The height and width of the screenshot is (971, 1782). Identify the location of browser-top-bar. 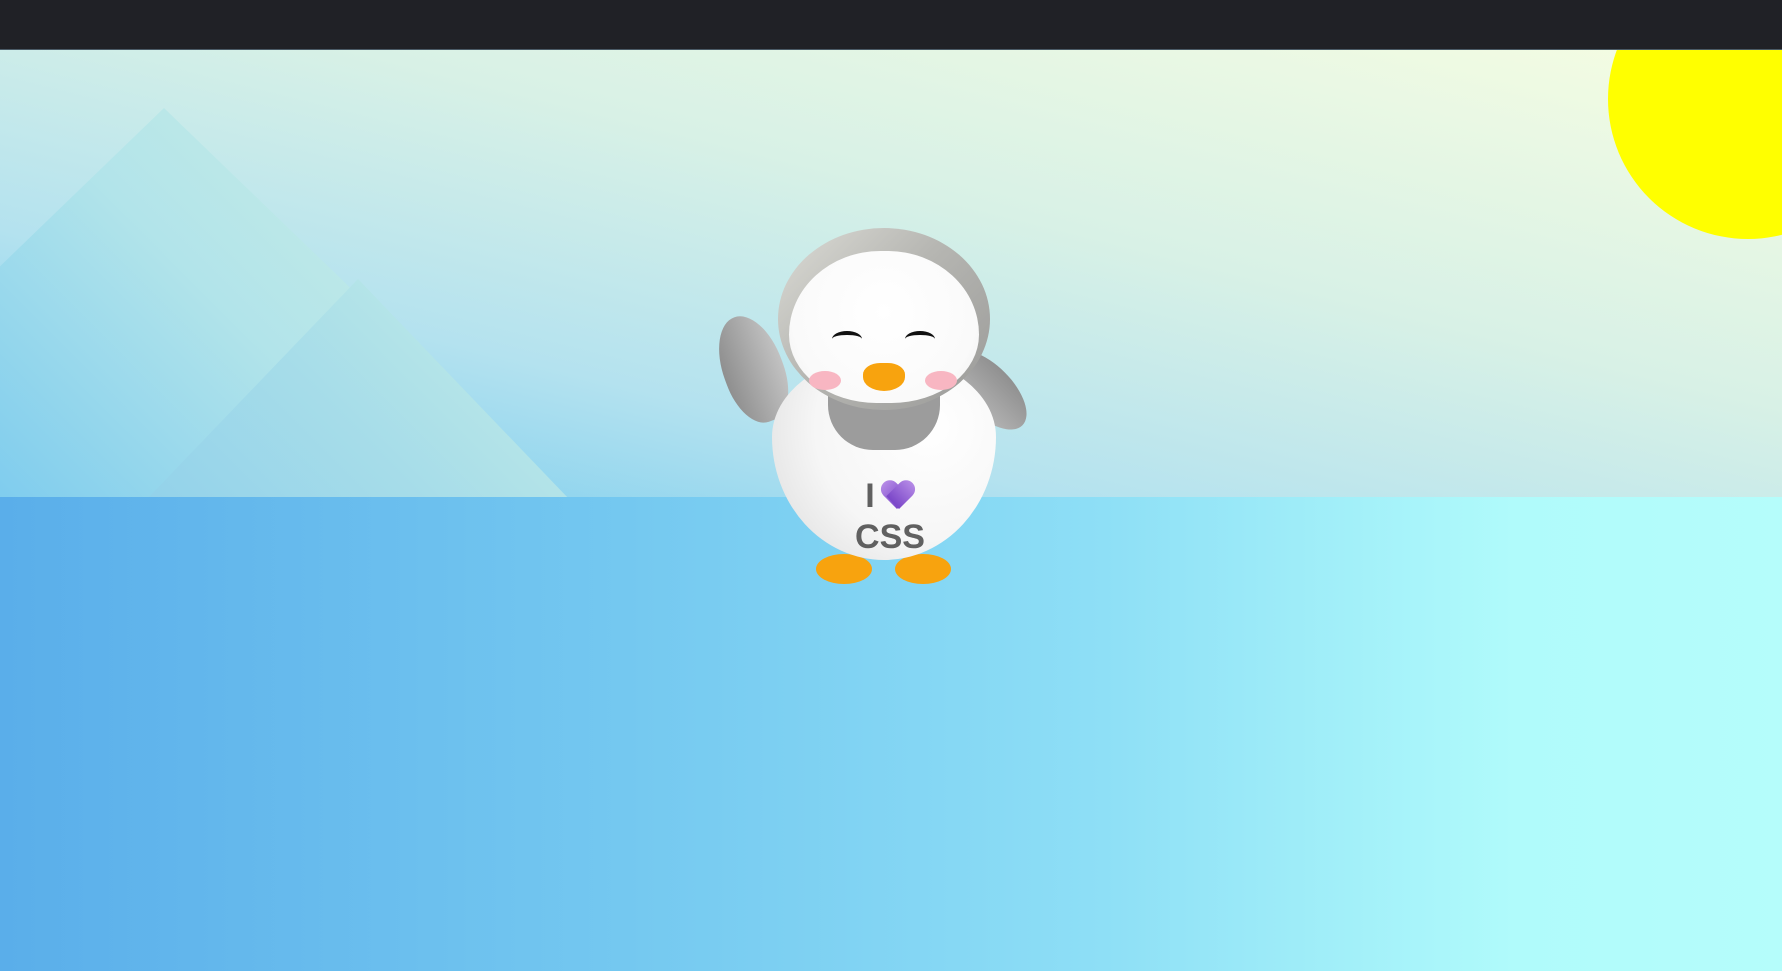
(891, 25).